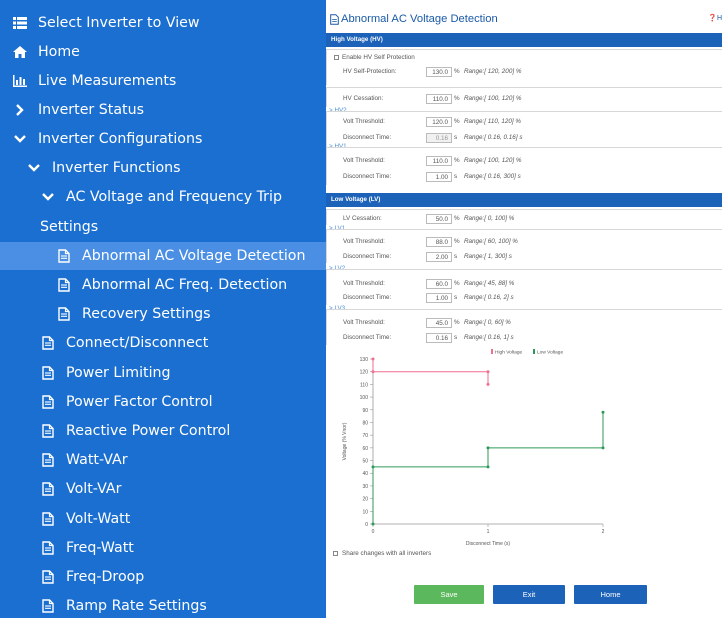  Describe the element at coordinates (365, 449) in the screenshot. I see `y-tick-label: 60` at that location.